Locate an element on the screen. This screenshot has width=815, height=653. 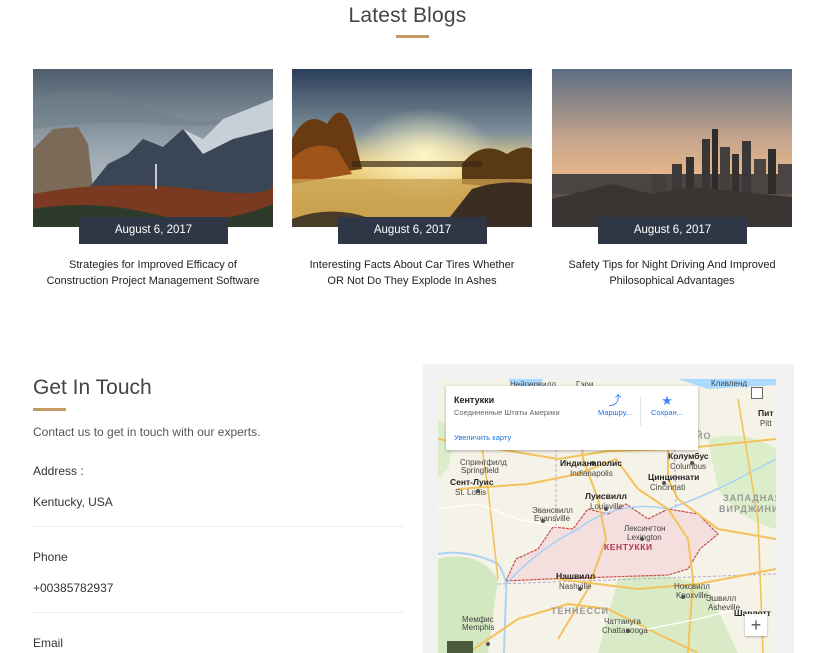
phone-value: +00385782937 is located at coordinates (73, 588).